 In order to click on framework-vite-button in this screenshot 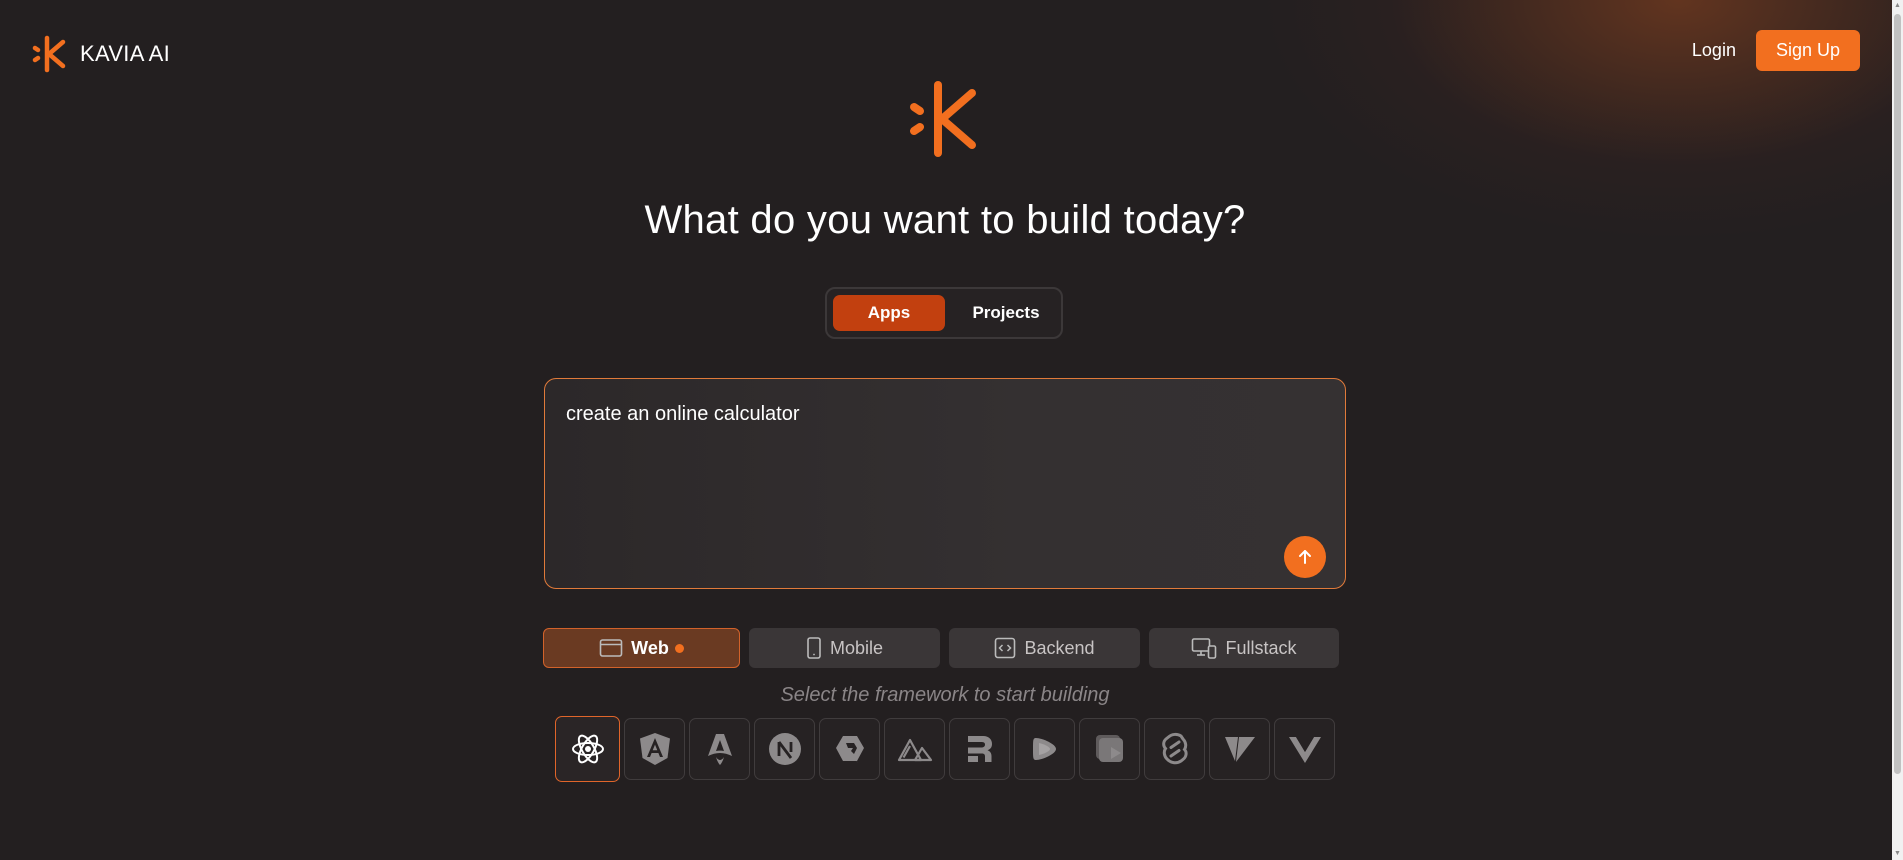, I will do `click(1239, 749)`.